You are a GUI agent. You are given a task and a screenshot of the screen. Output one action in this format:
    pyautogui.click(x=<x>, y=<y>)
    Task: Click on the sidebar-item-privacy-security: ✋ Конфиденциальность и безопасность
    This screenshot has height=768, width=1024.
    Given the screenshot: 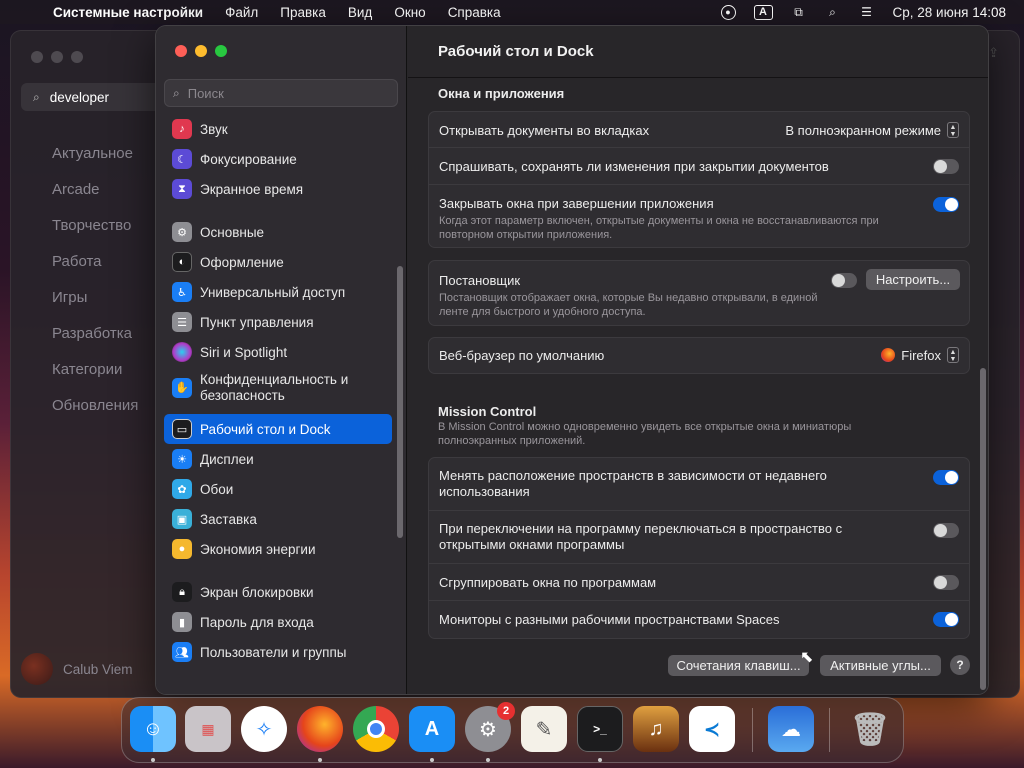 What is the action you would take?
    pyautogui.click(x=278, y=388)
    